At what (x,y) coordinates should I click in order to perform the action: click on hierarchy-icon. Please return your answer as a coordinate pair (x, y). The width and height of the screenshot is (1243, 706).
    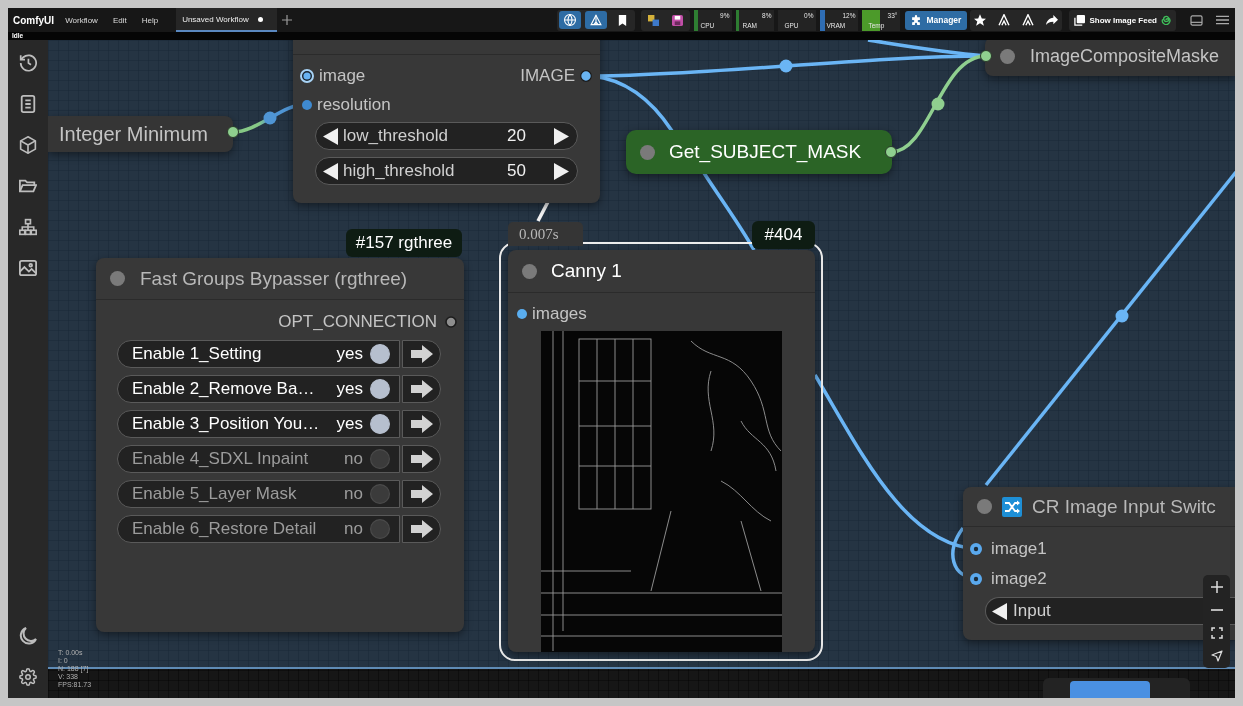
    Looking at the image, I should click on (28, 227).